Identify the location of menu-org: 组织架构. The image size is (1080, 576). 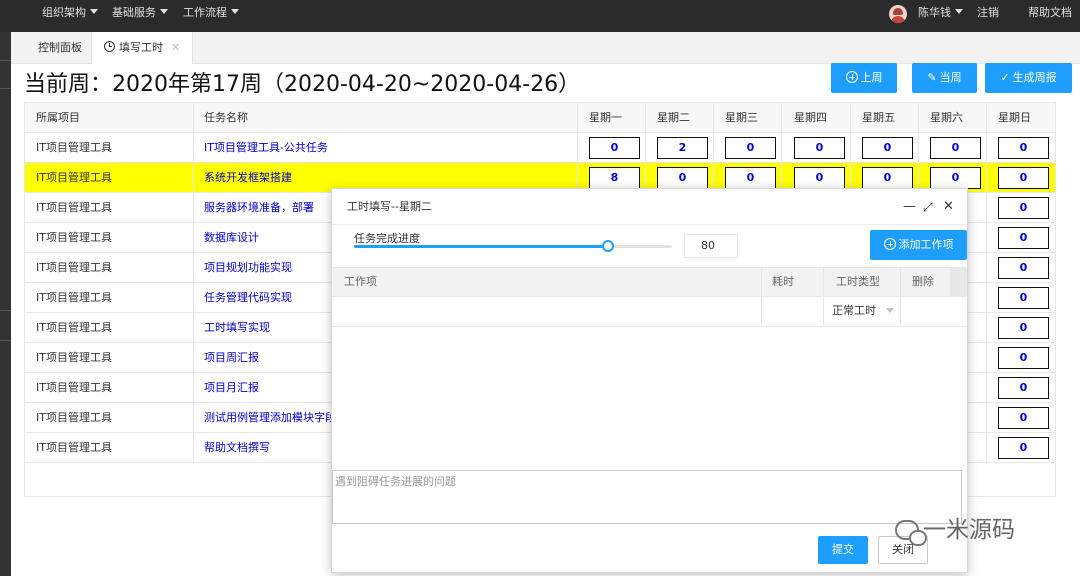
(70, 16).